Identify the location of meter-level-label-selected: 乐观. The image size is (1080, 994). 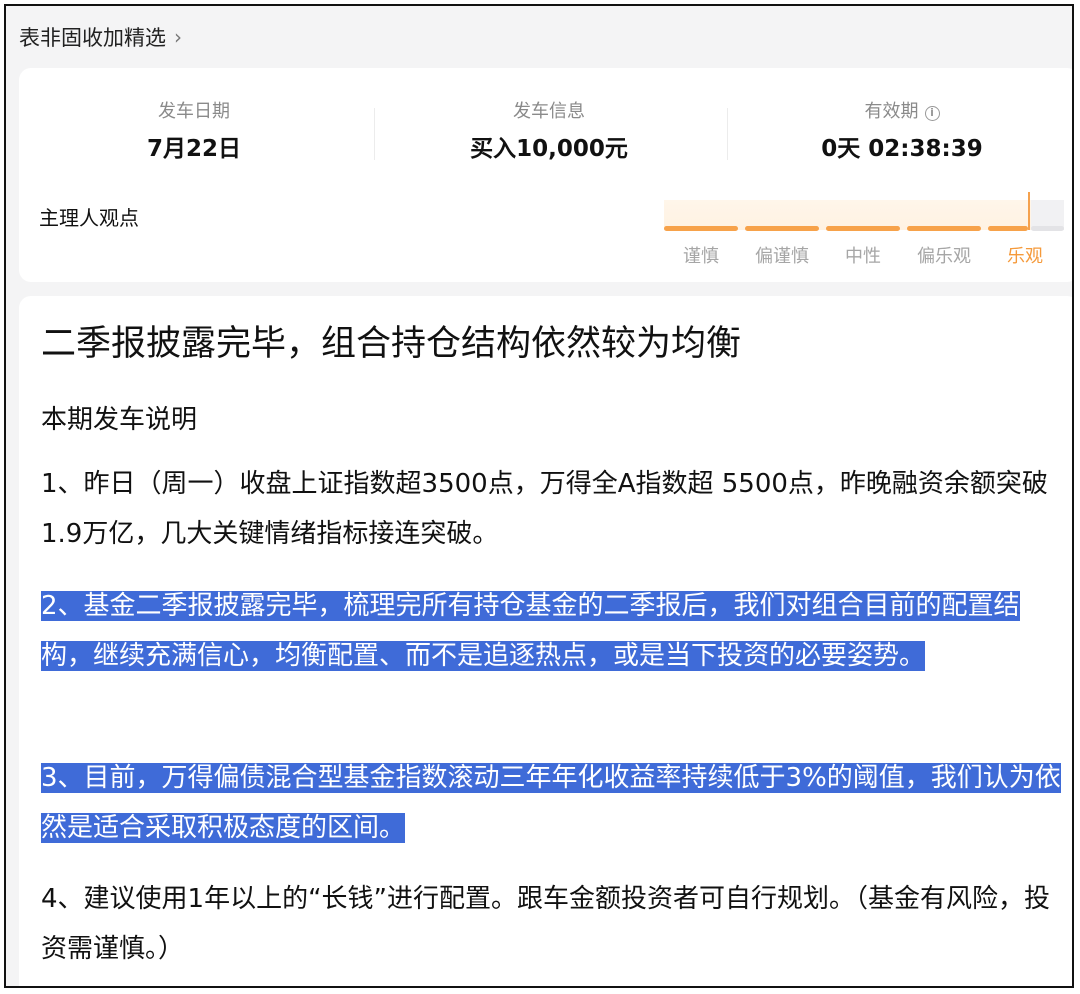
(1025, 256).